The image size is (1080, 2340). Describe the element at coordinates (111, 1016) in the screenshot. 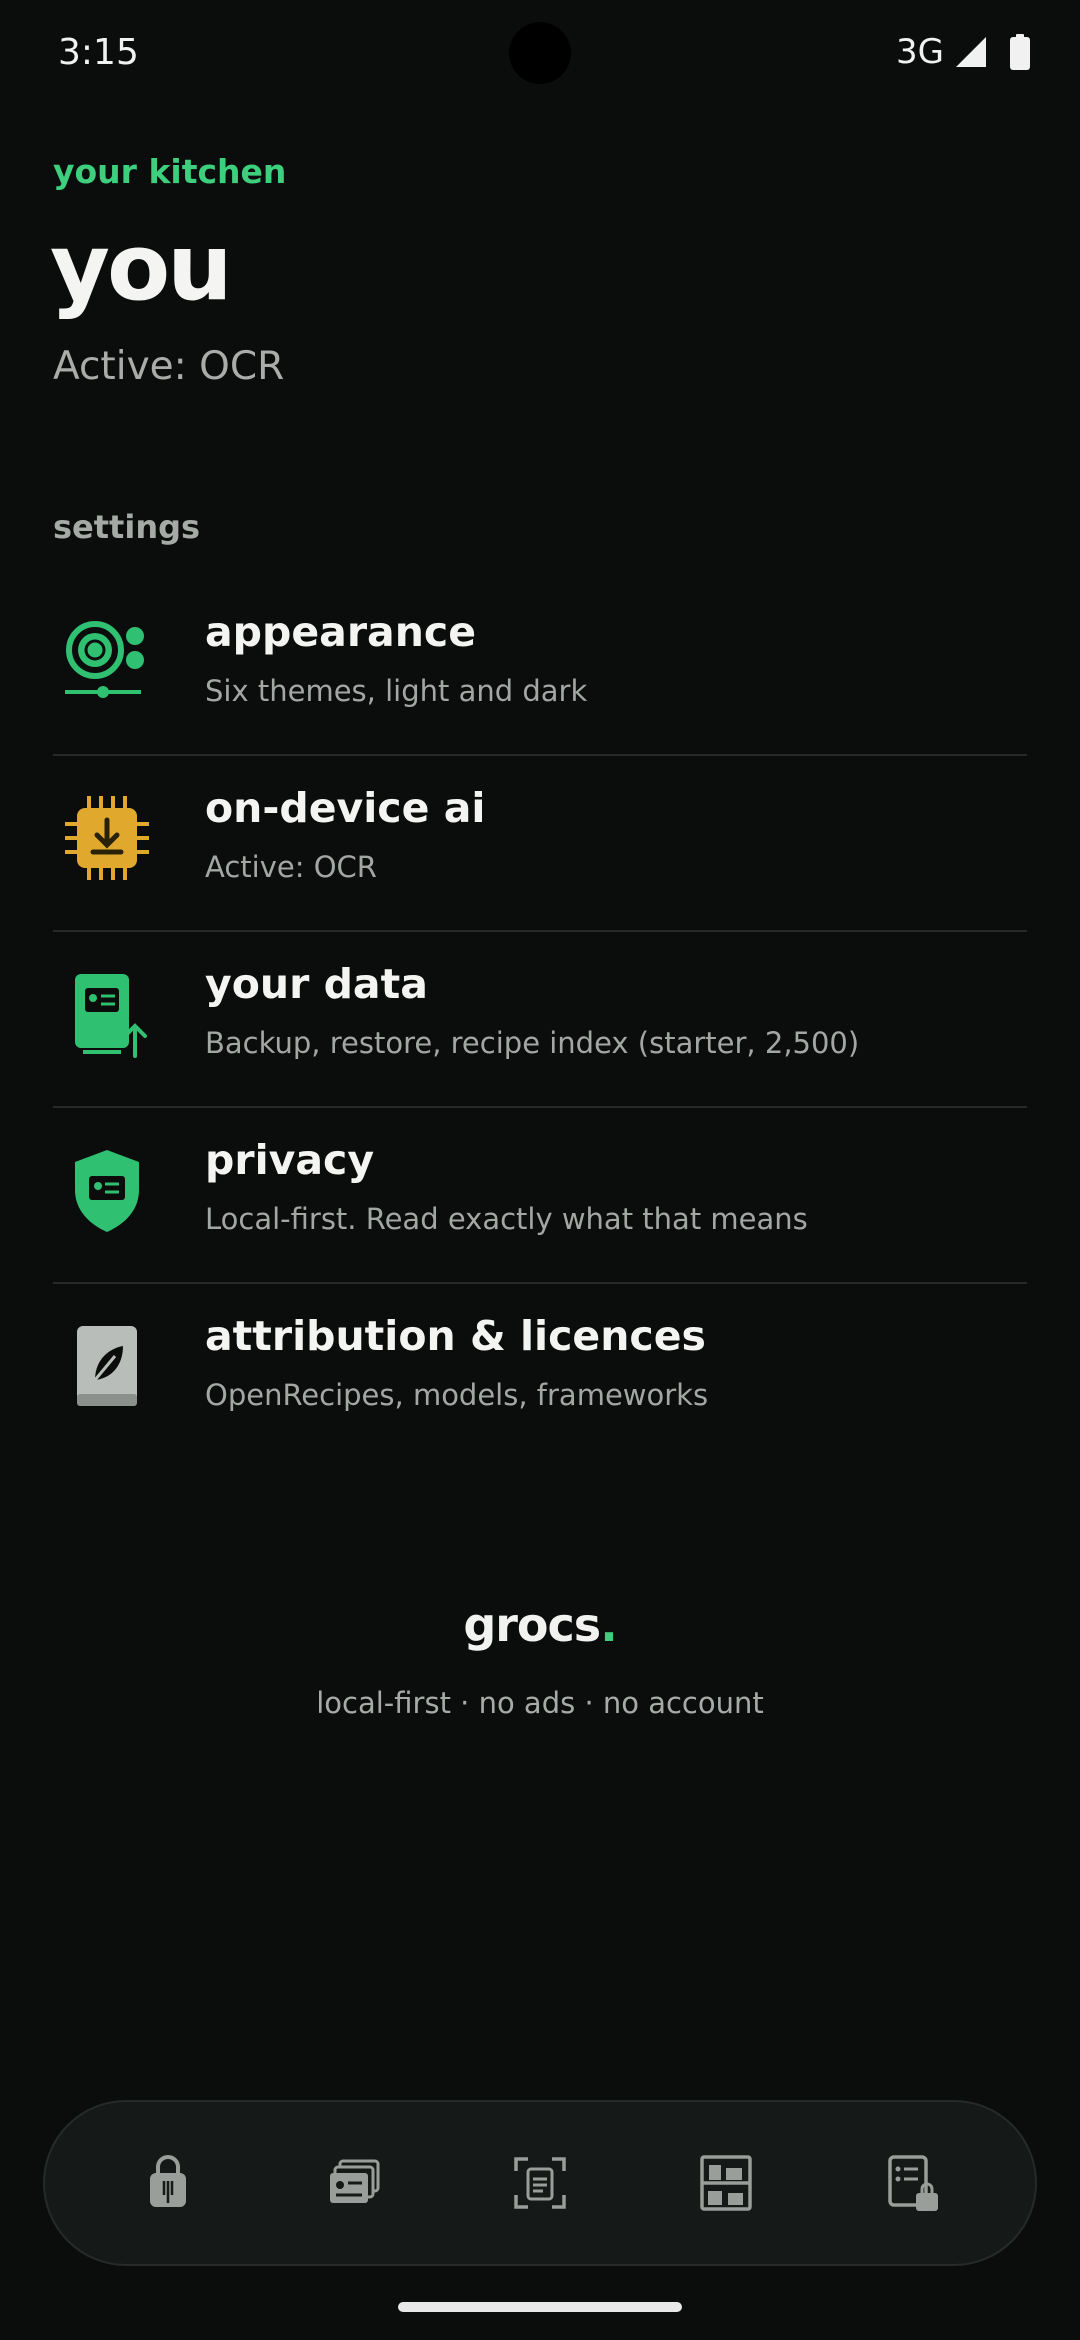

I see `data-card-icon` at that location.